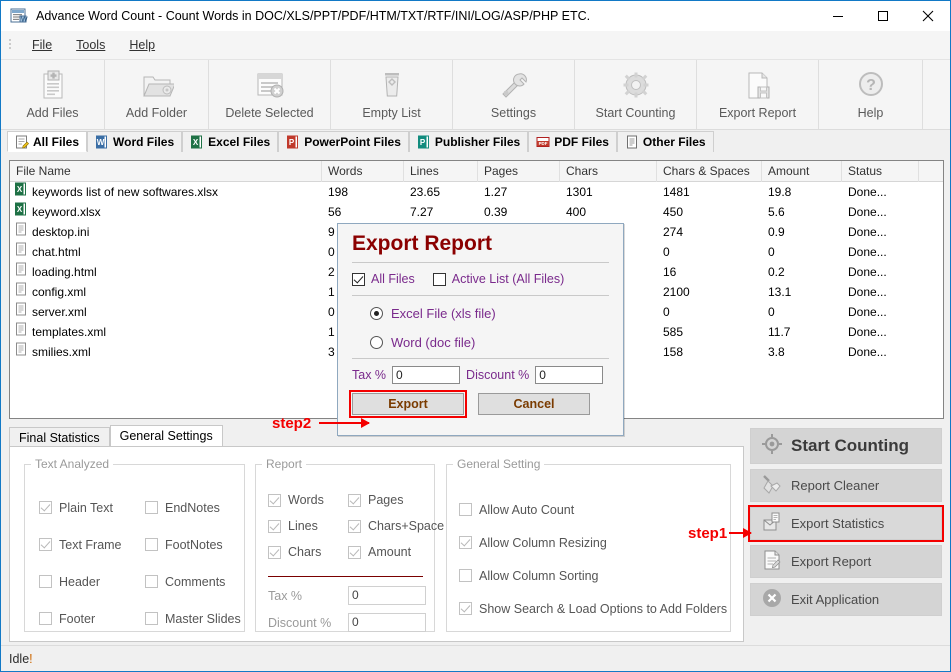 The image size is (951, 672). I want to click on cell-amount: 0.9, so click(776, 232).